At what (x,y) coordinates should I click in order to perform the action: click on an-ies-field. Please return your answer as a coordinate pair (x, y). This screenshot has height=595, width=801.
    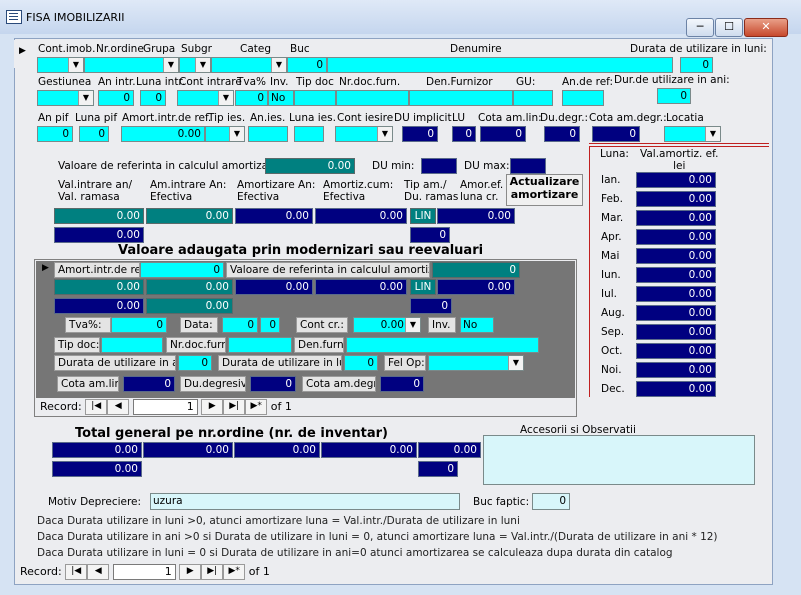
    Looking at the image, I should click on (268, 134).